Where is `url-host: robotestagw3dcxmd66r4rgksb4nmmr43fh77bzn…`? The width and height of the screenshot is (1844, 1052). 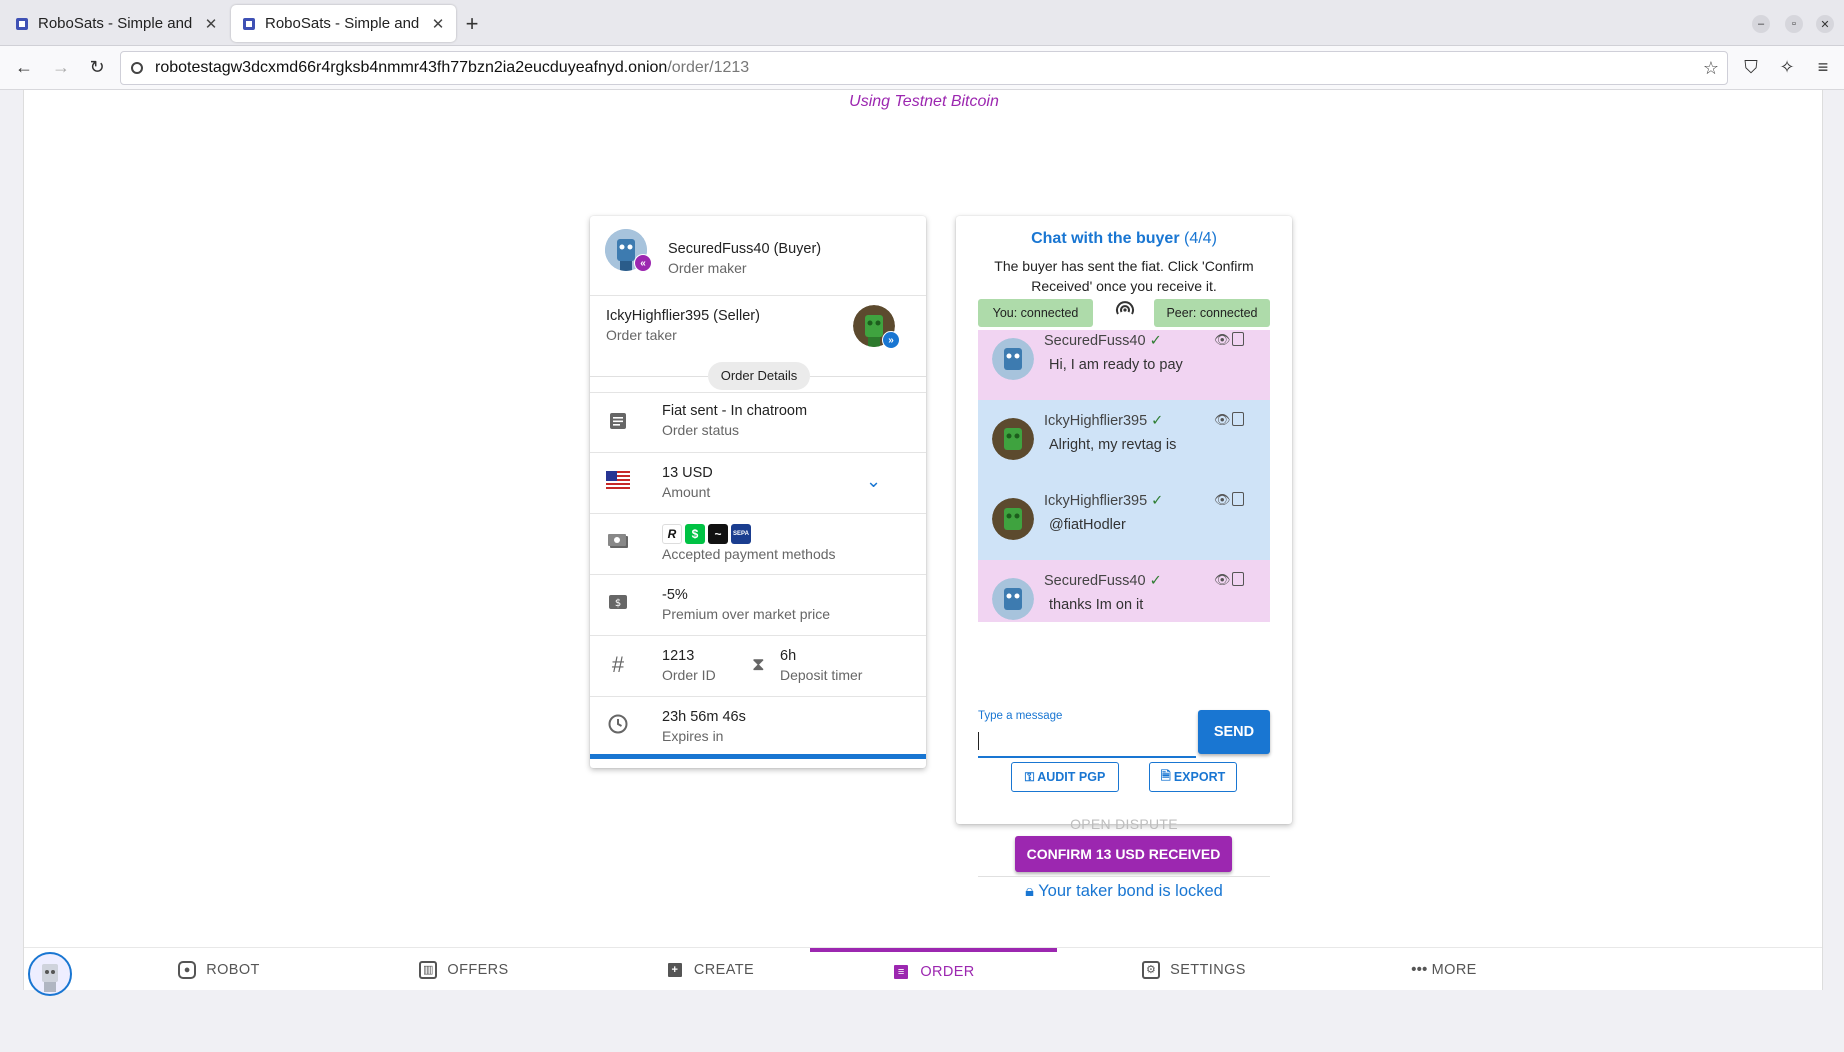 url-host: robotestagw3dcxmd66r4rgksb4nmmr43fh77bzn… is located at coordinates (411, 67).